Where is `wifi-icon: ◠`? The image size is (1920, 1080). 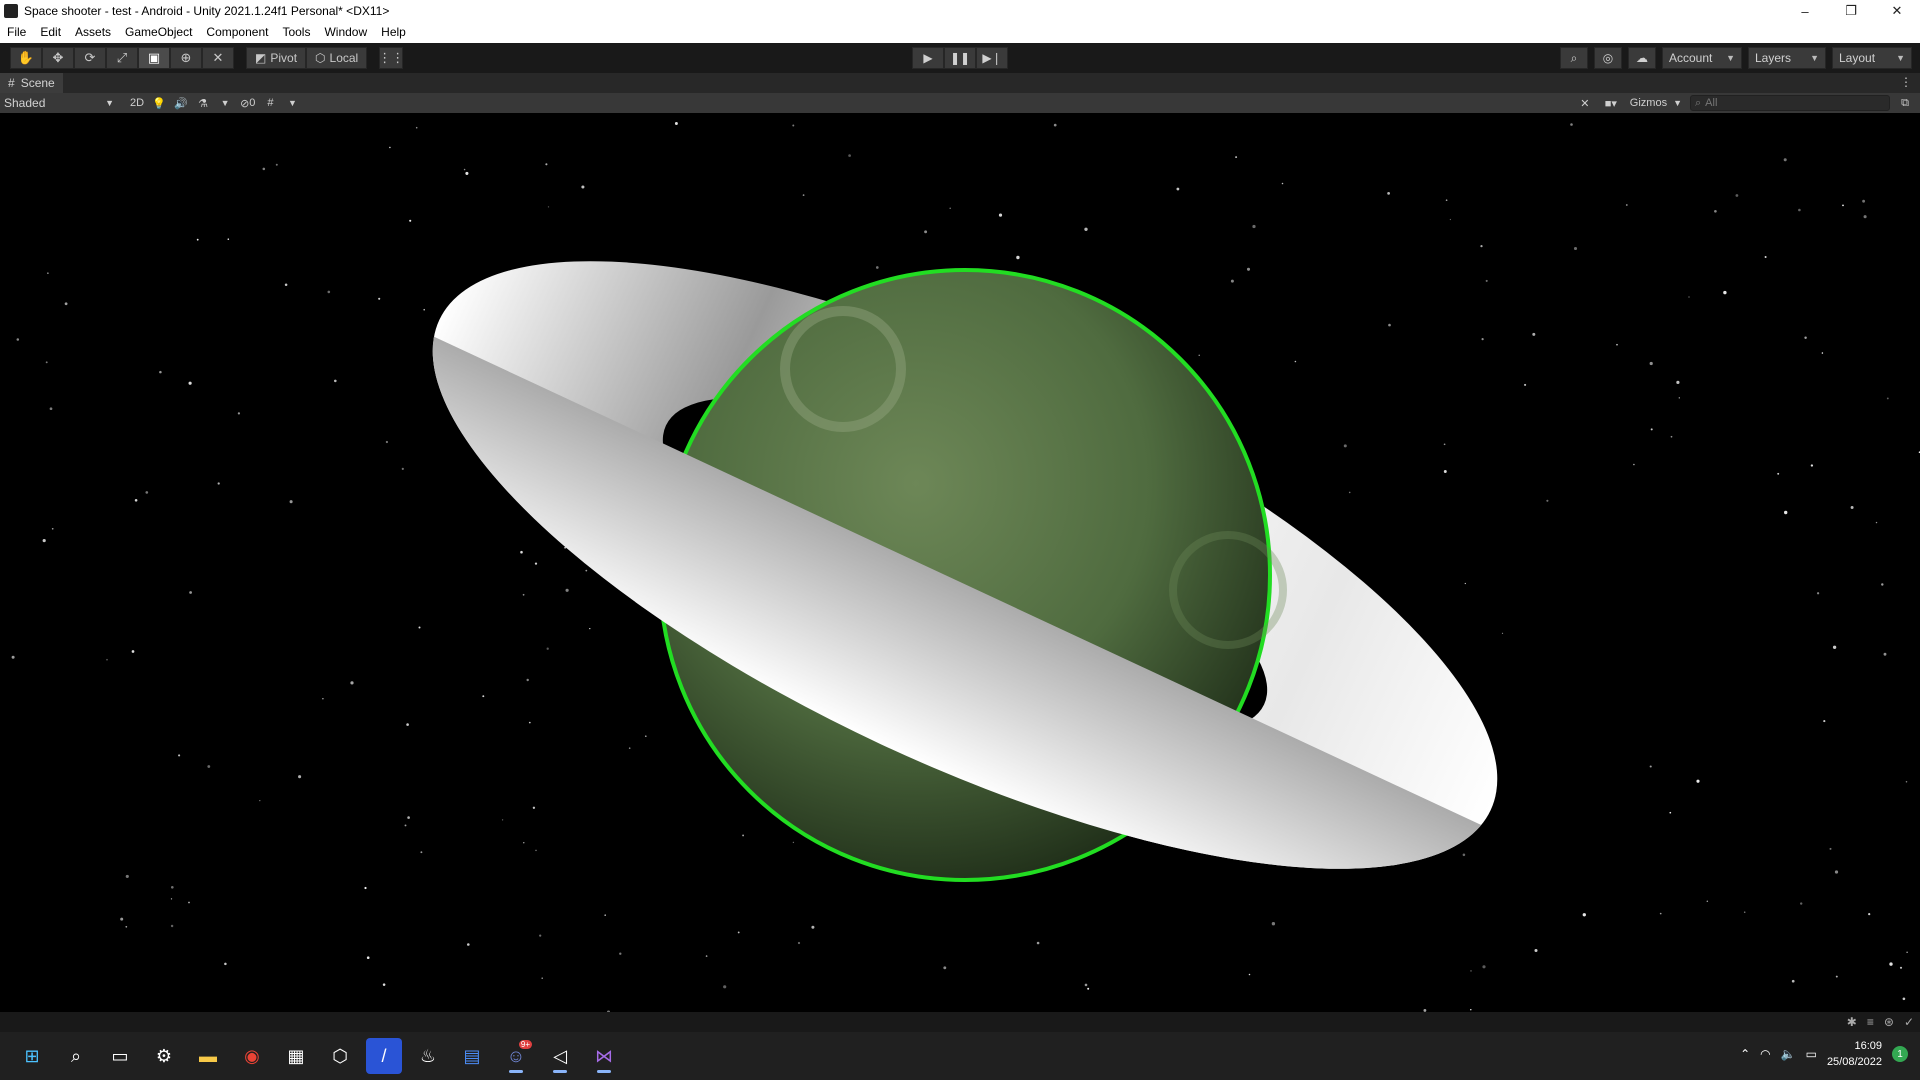 wifi-icon: ◠ is located at coordinates (1765, 1054).